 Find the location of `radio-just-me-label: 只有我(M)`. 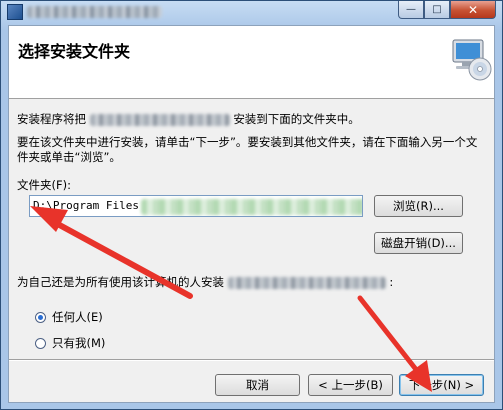

radio-just-me-label: 只有我(M) is located at coordinates (79, 343).